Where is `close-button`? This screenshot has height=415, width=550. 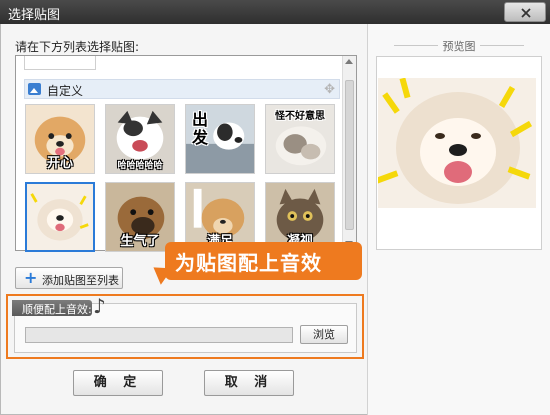 close-button is located at coordinates (525, 12).